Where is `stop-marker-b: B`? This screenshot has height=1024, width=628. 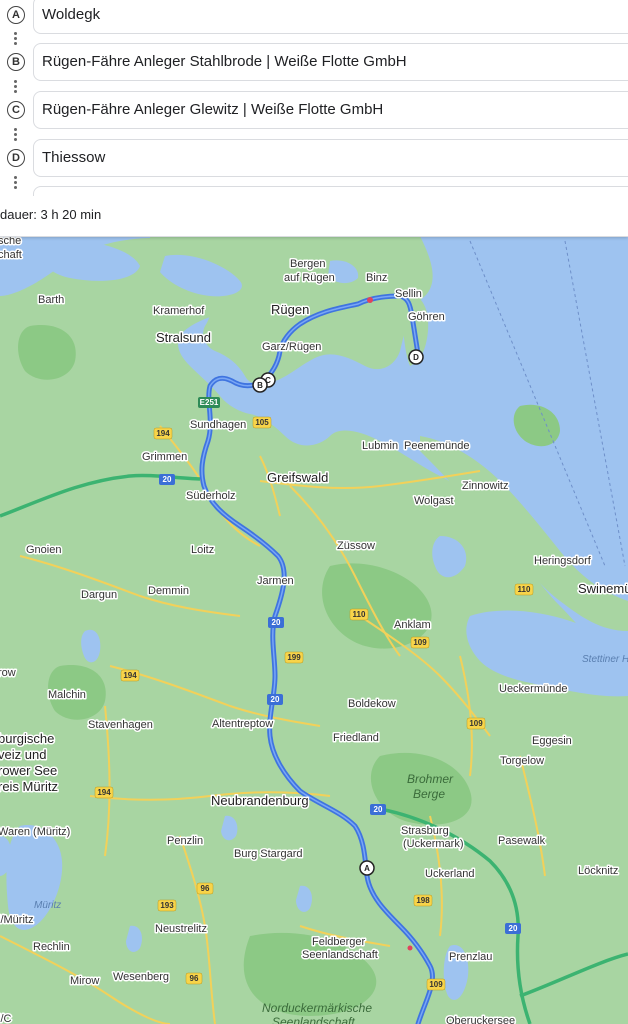
stop-marker-b: B is located at coordinates (16, 62).